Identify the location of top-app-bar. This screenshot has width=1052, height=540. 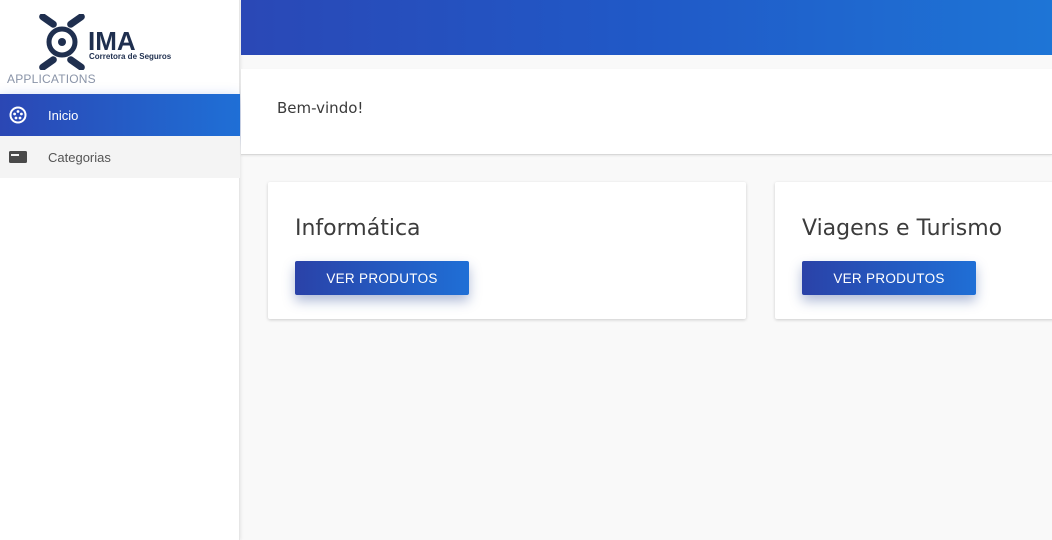
(646, 27).